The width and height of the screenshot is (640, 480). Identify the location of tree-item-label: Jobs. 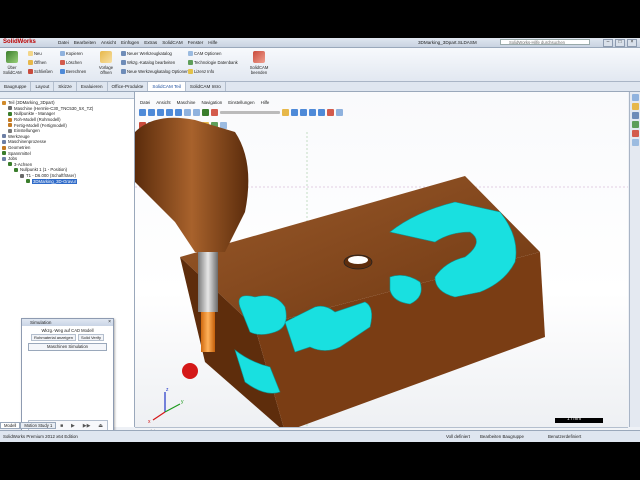
(13, 159).